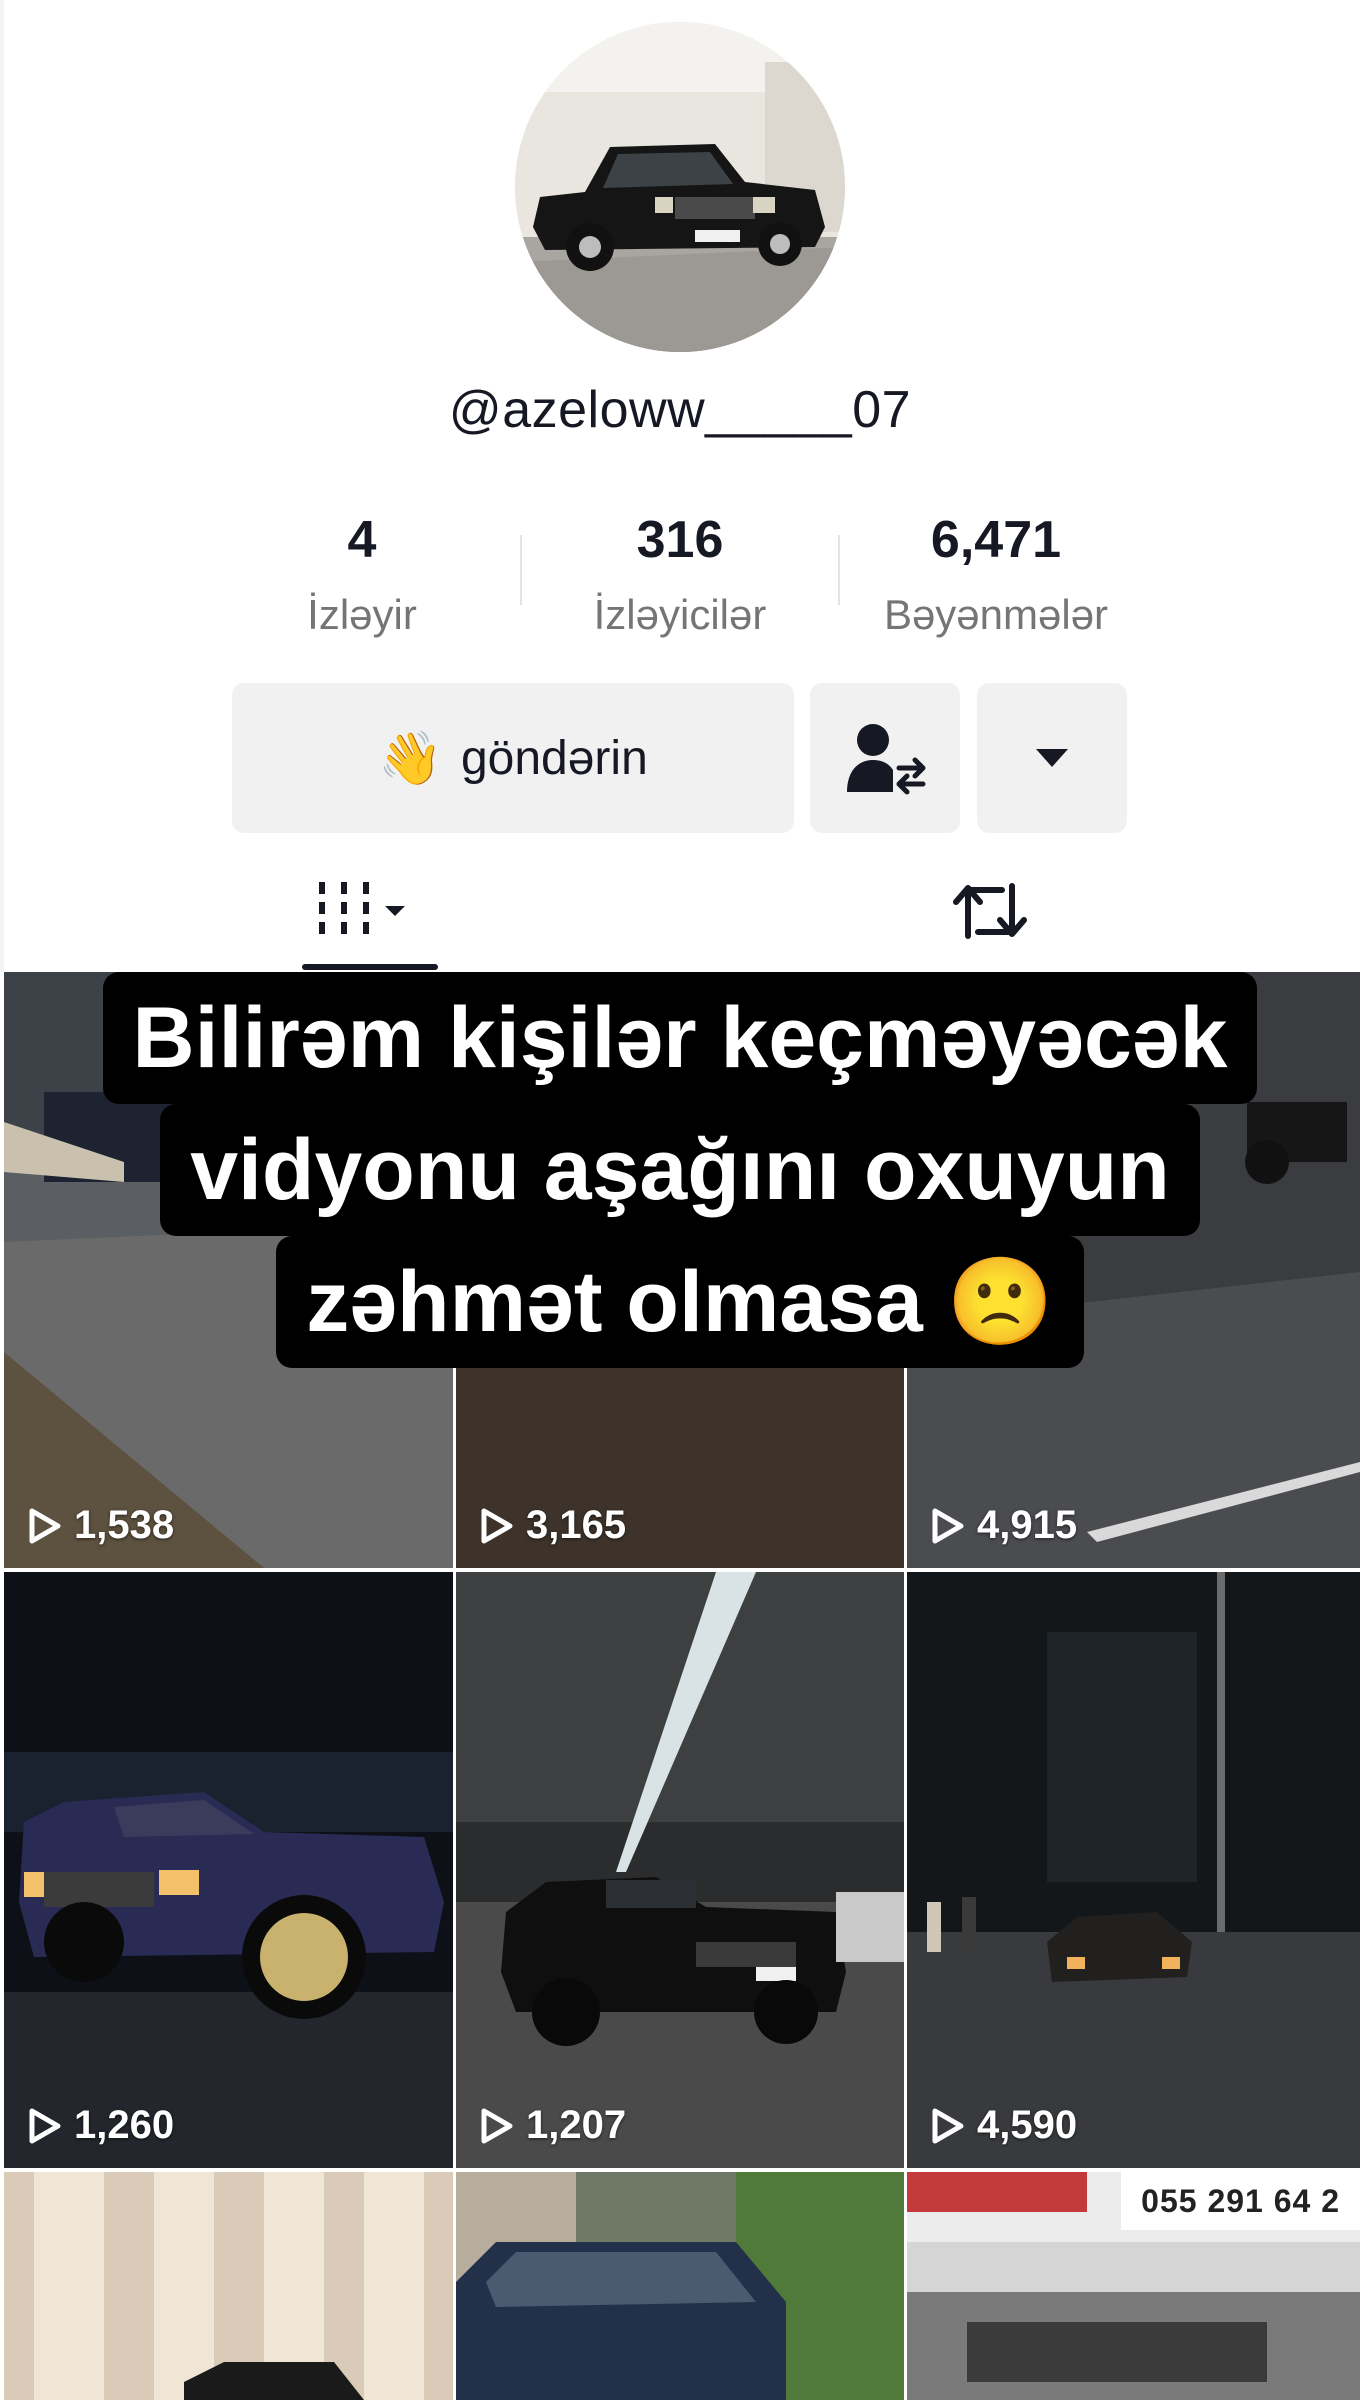 This screenshot has width=1360, height=2400. I want to click on followers-stat: 316 İzləyicilər, so click(680, 575).